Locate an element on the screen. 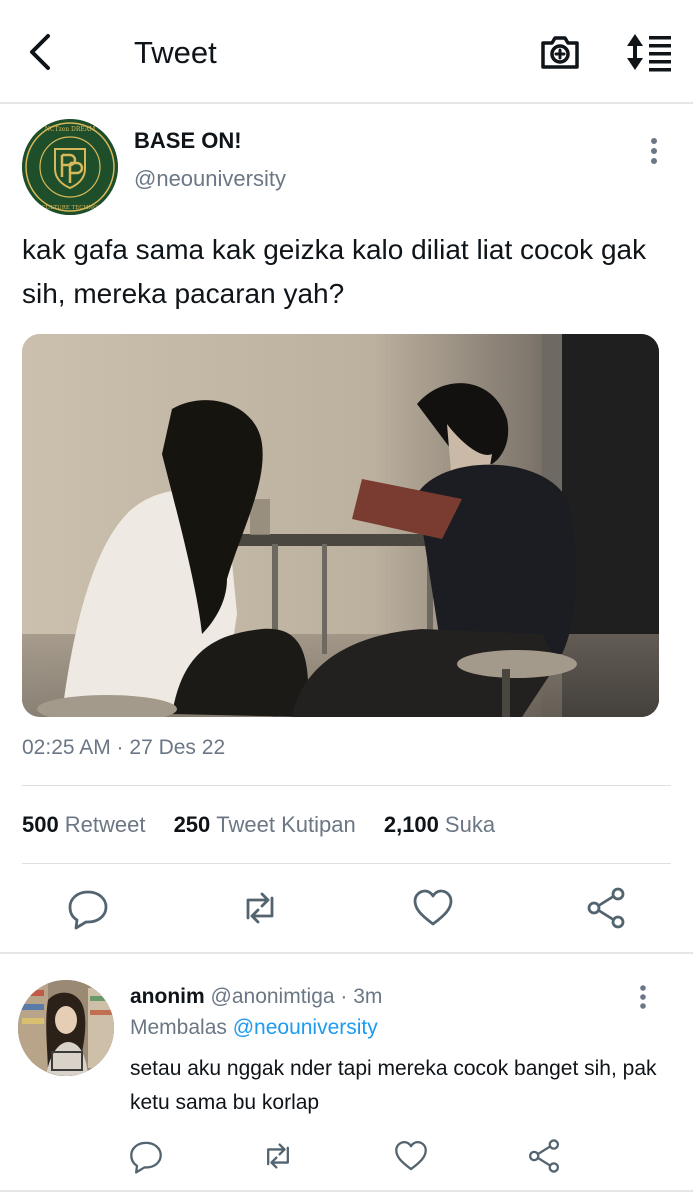  reply-header: anonim @anonimtiga · 3m is located at coordinates (256, 997).